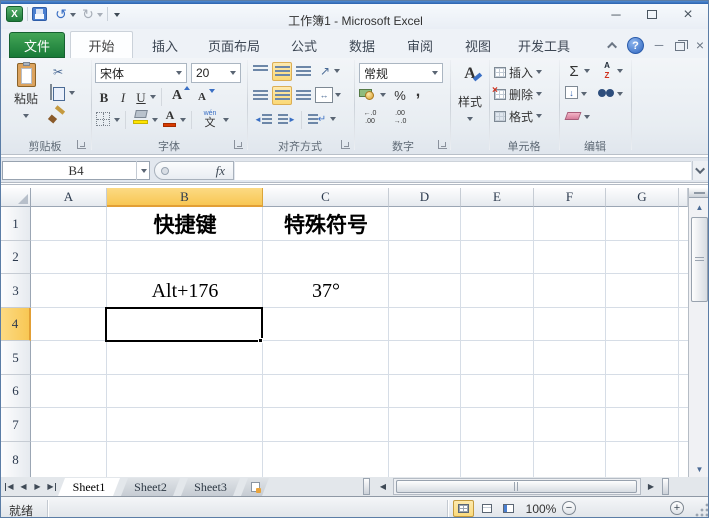 The width and height of the screenshot is (709, 518). Describe the element at coordinates (470, 97) in the screenshot. I see `styles-button: A 样式` at that location.